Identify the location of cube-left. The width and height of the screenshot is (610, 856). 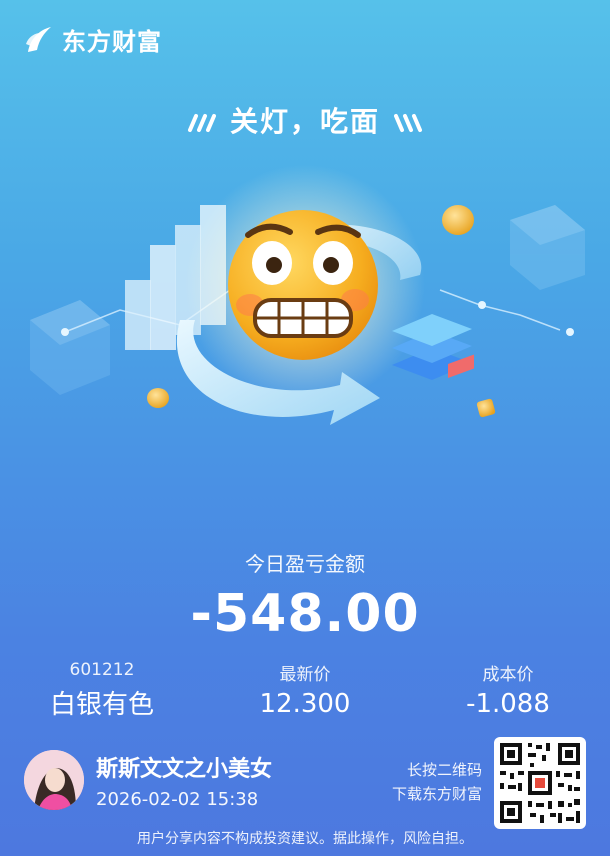
(70, 347).